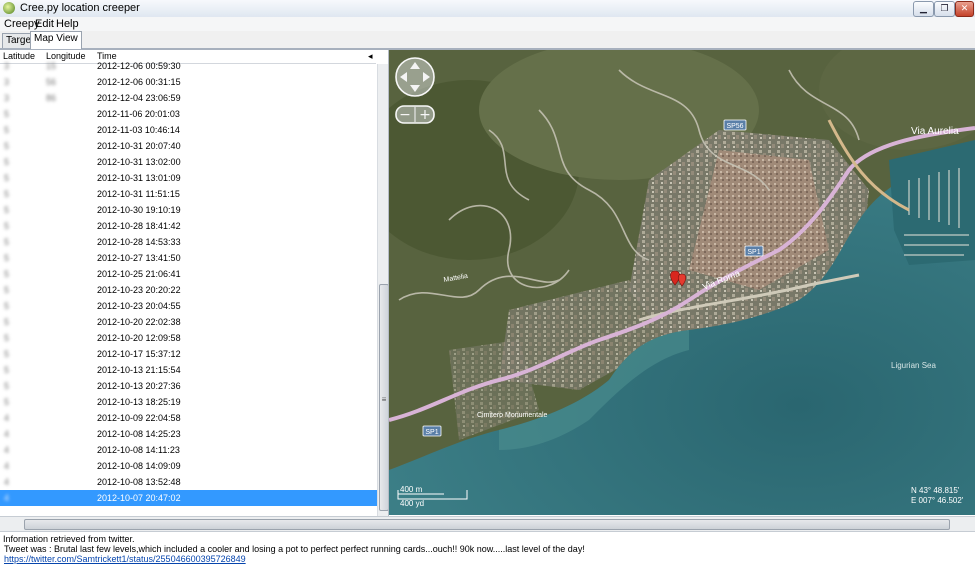  What do you see at coordinates (188, 402) in the screenshot?
I see `table-row: 5 2012-10-13 18:25:19` at bounding box center [188, 402].